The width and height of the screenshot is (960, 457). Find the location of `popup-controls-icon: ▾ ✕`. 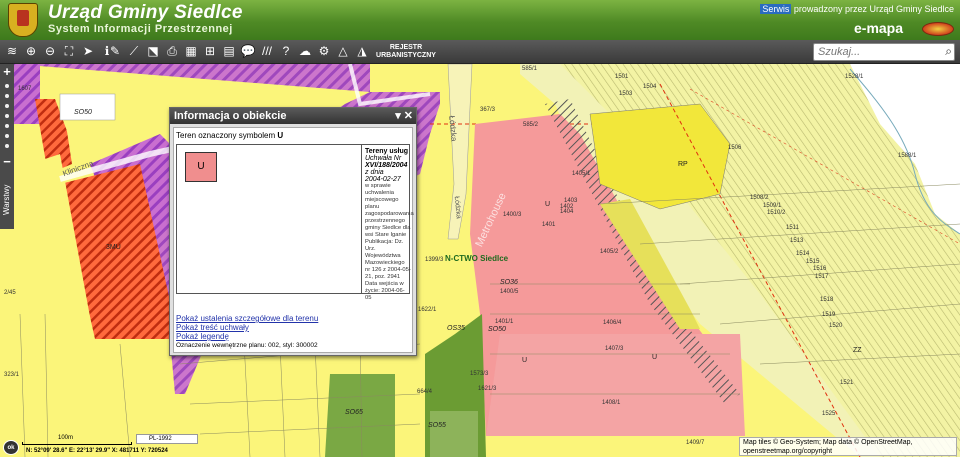

popup-controls-icon: ▾ ✕ is located at coordinates (404, 115).